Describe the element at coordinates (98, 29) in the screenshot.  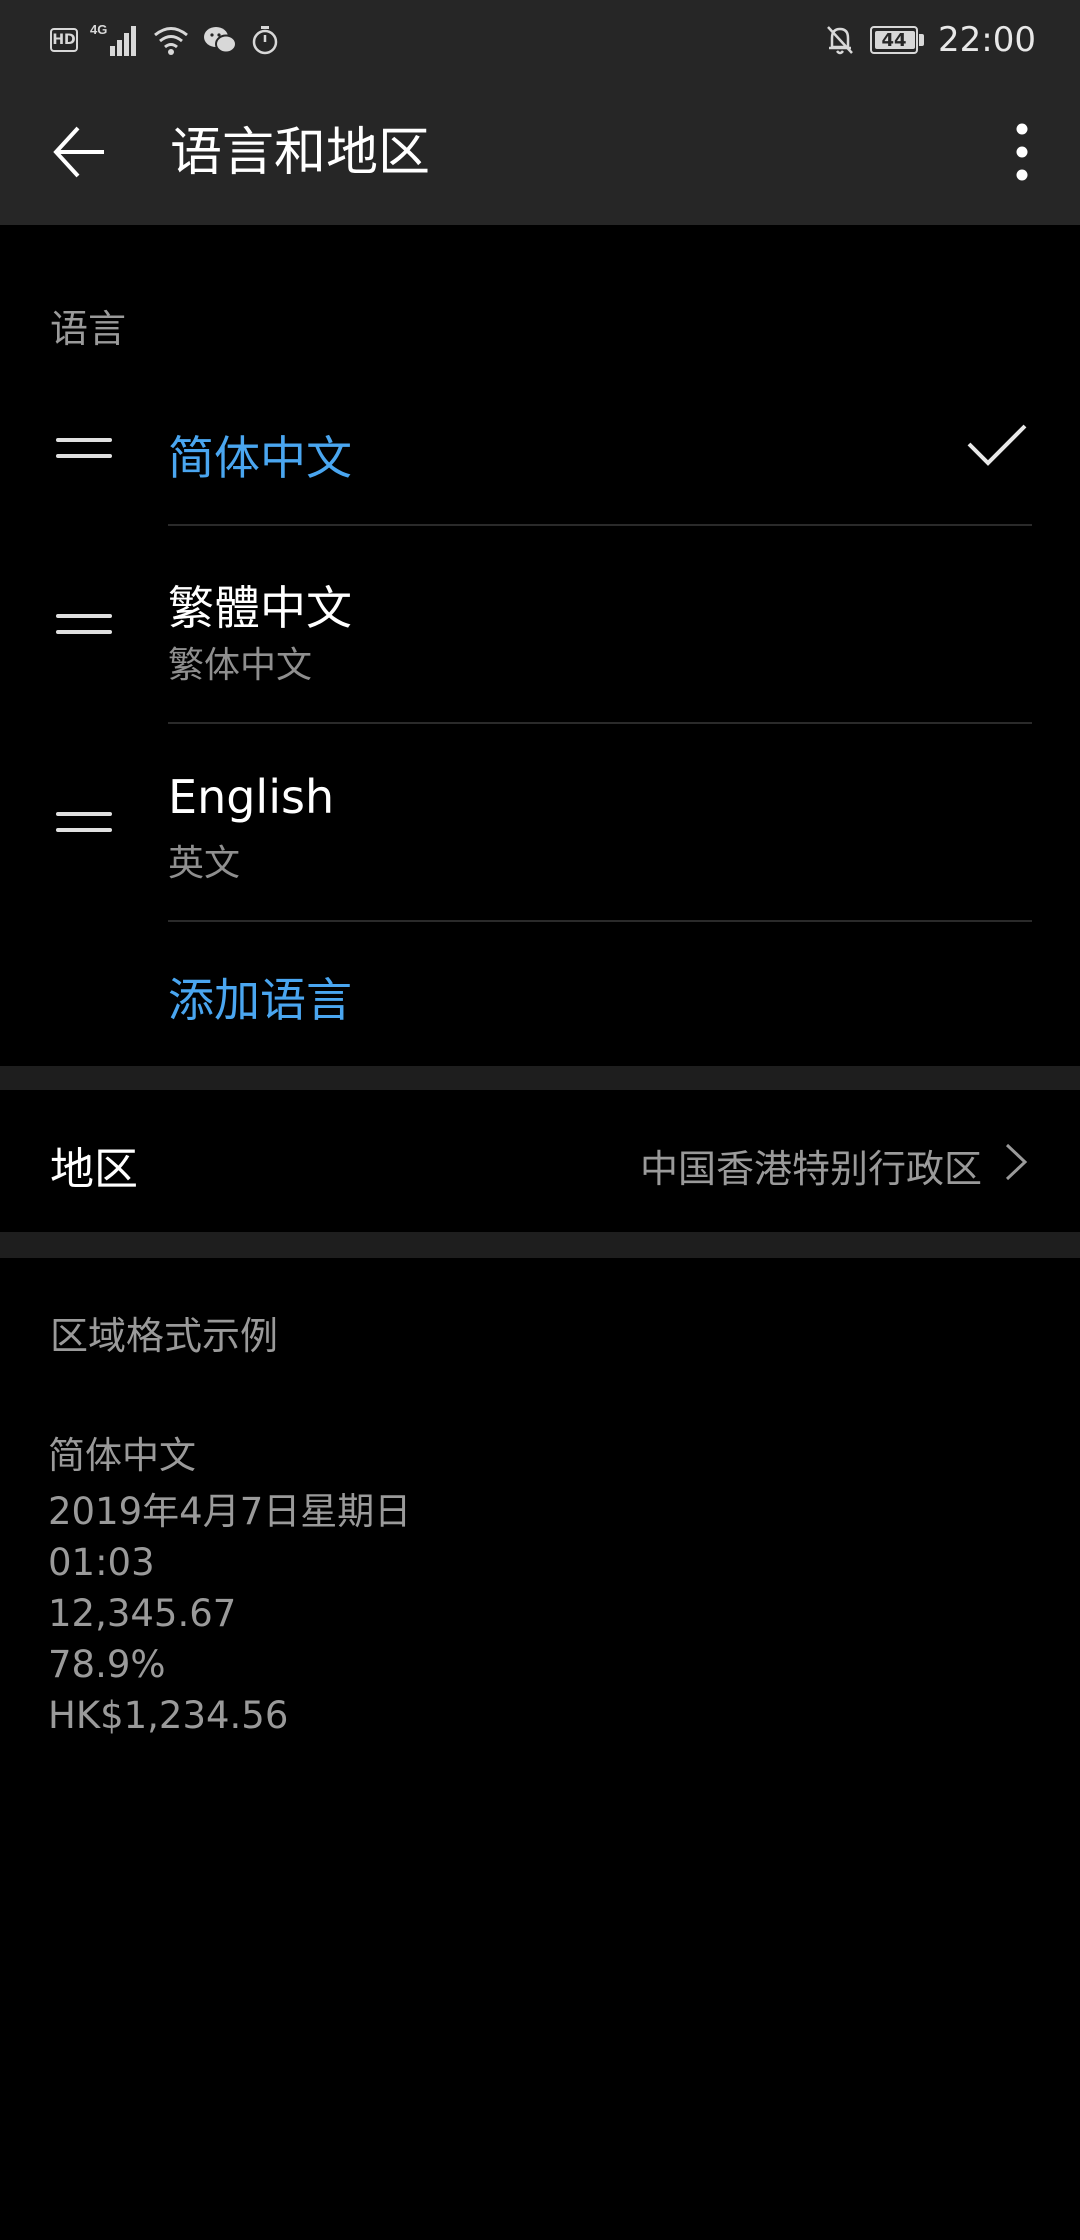
I see `network-type-label: 4G` at that location.